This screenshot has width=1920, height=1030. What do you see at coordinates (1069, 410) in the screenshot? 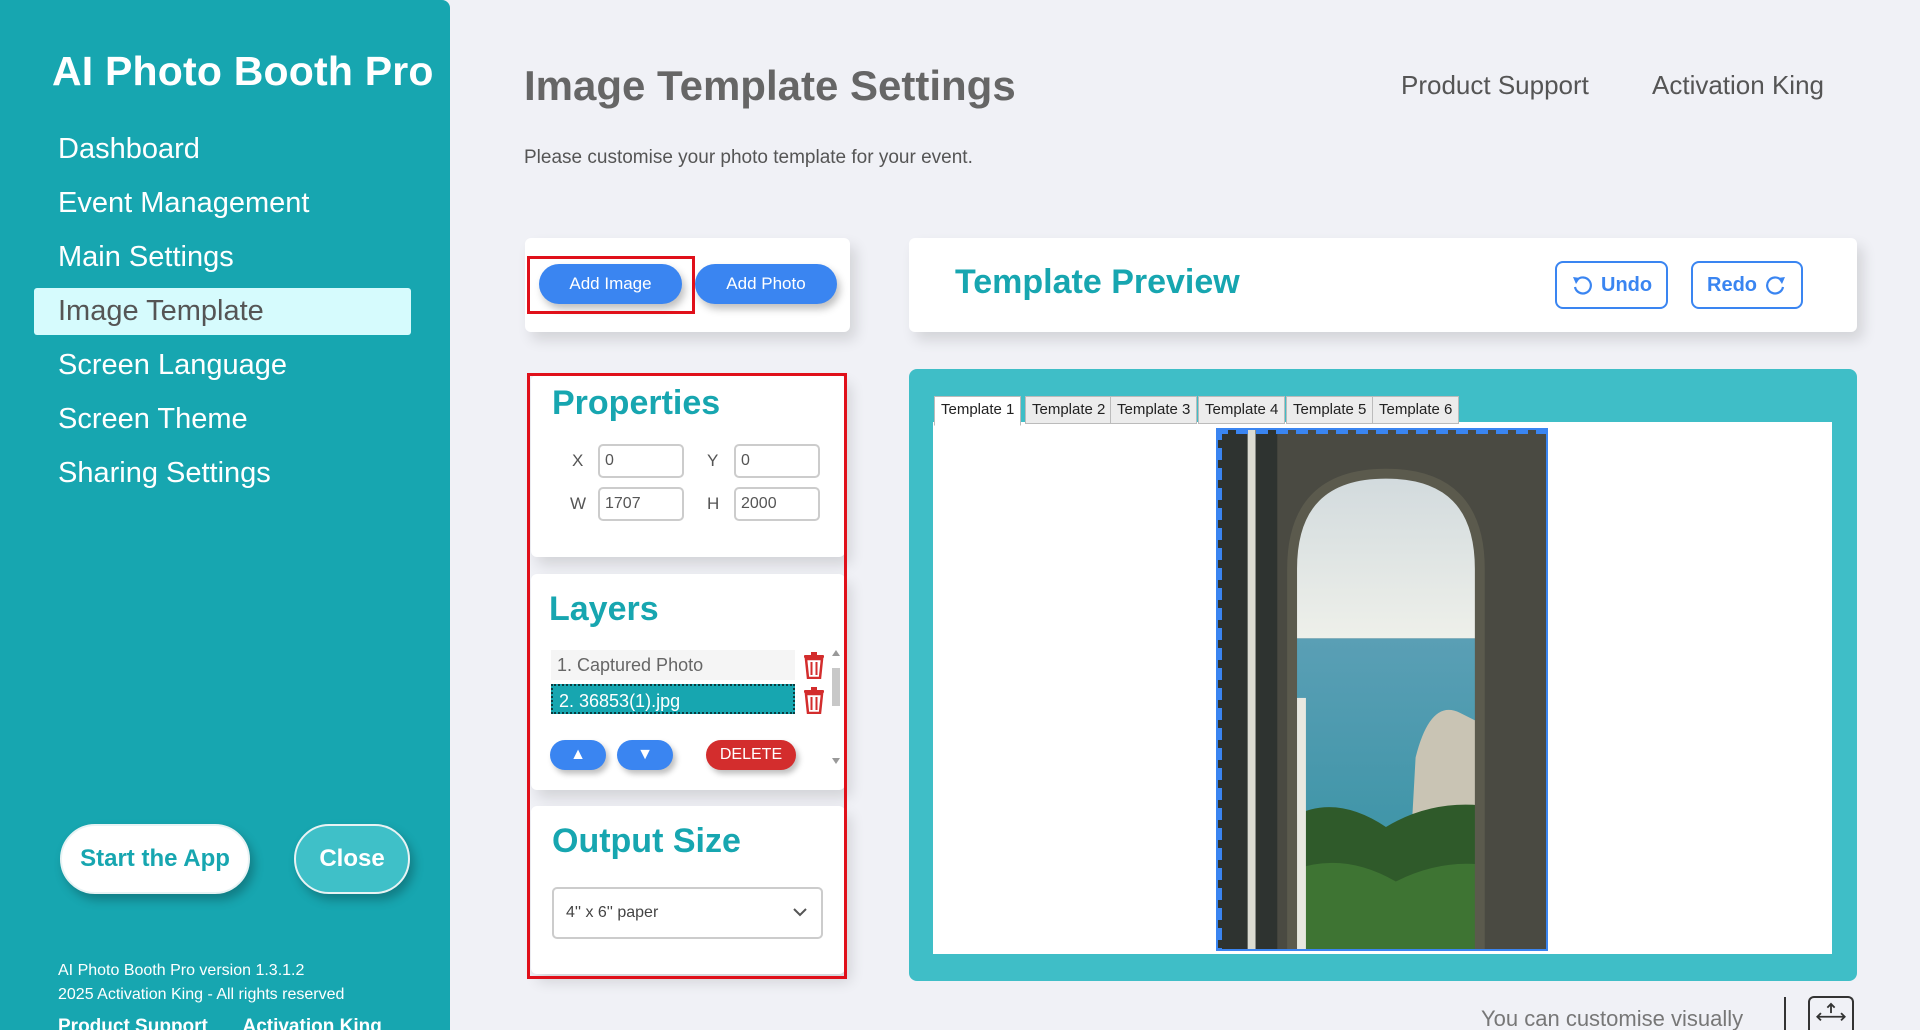
I see `tab-template-2: Template 2` at bounding box center [1069, 410].